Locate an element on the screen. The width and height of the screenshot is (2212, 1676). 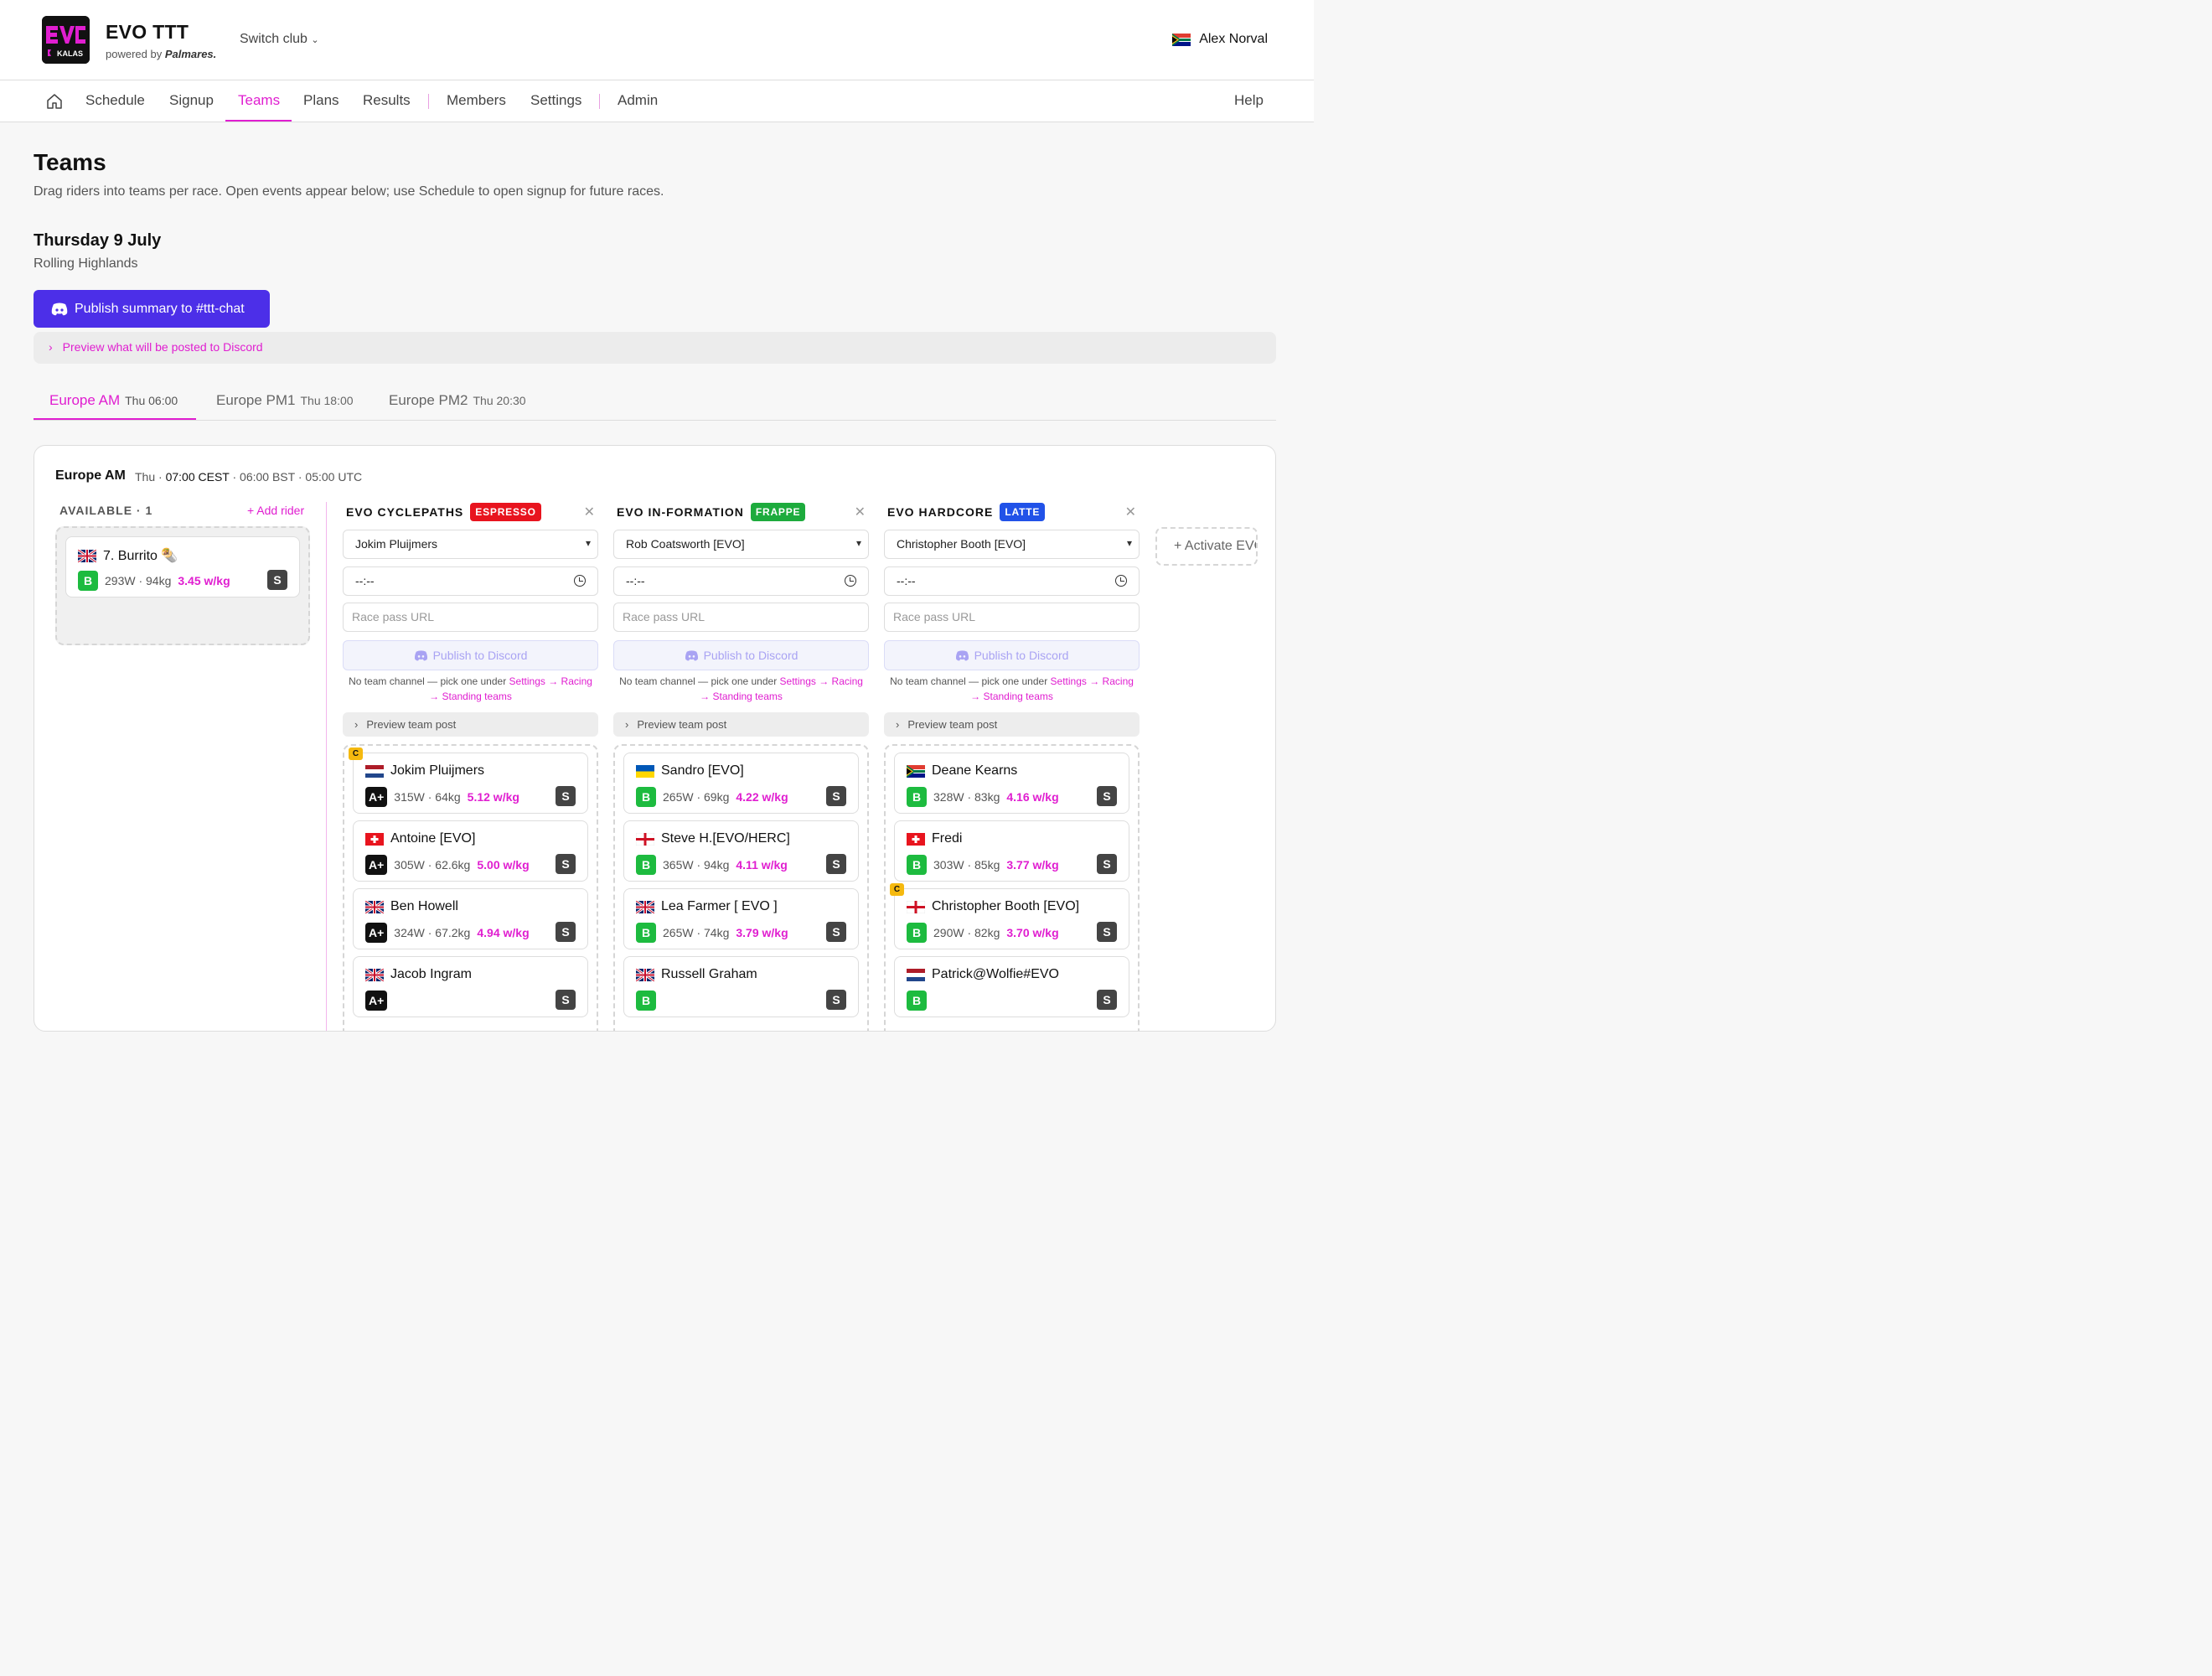
ch-flag-icon is located at coordinates (916, 839).